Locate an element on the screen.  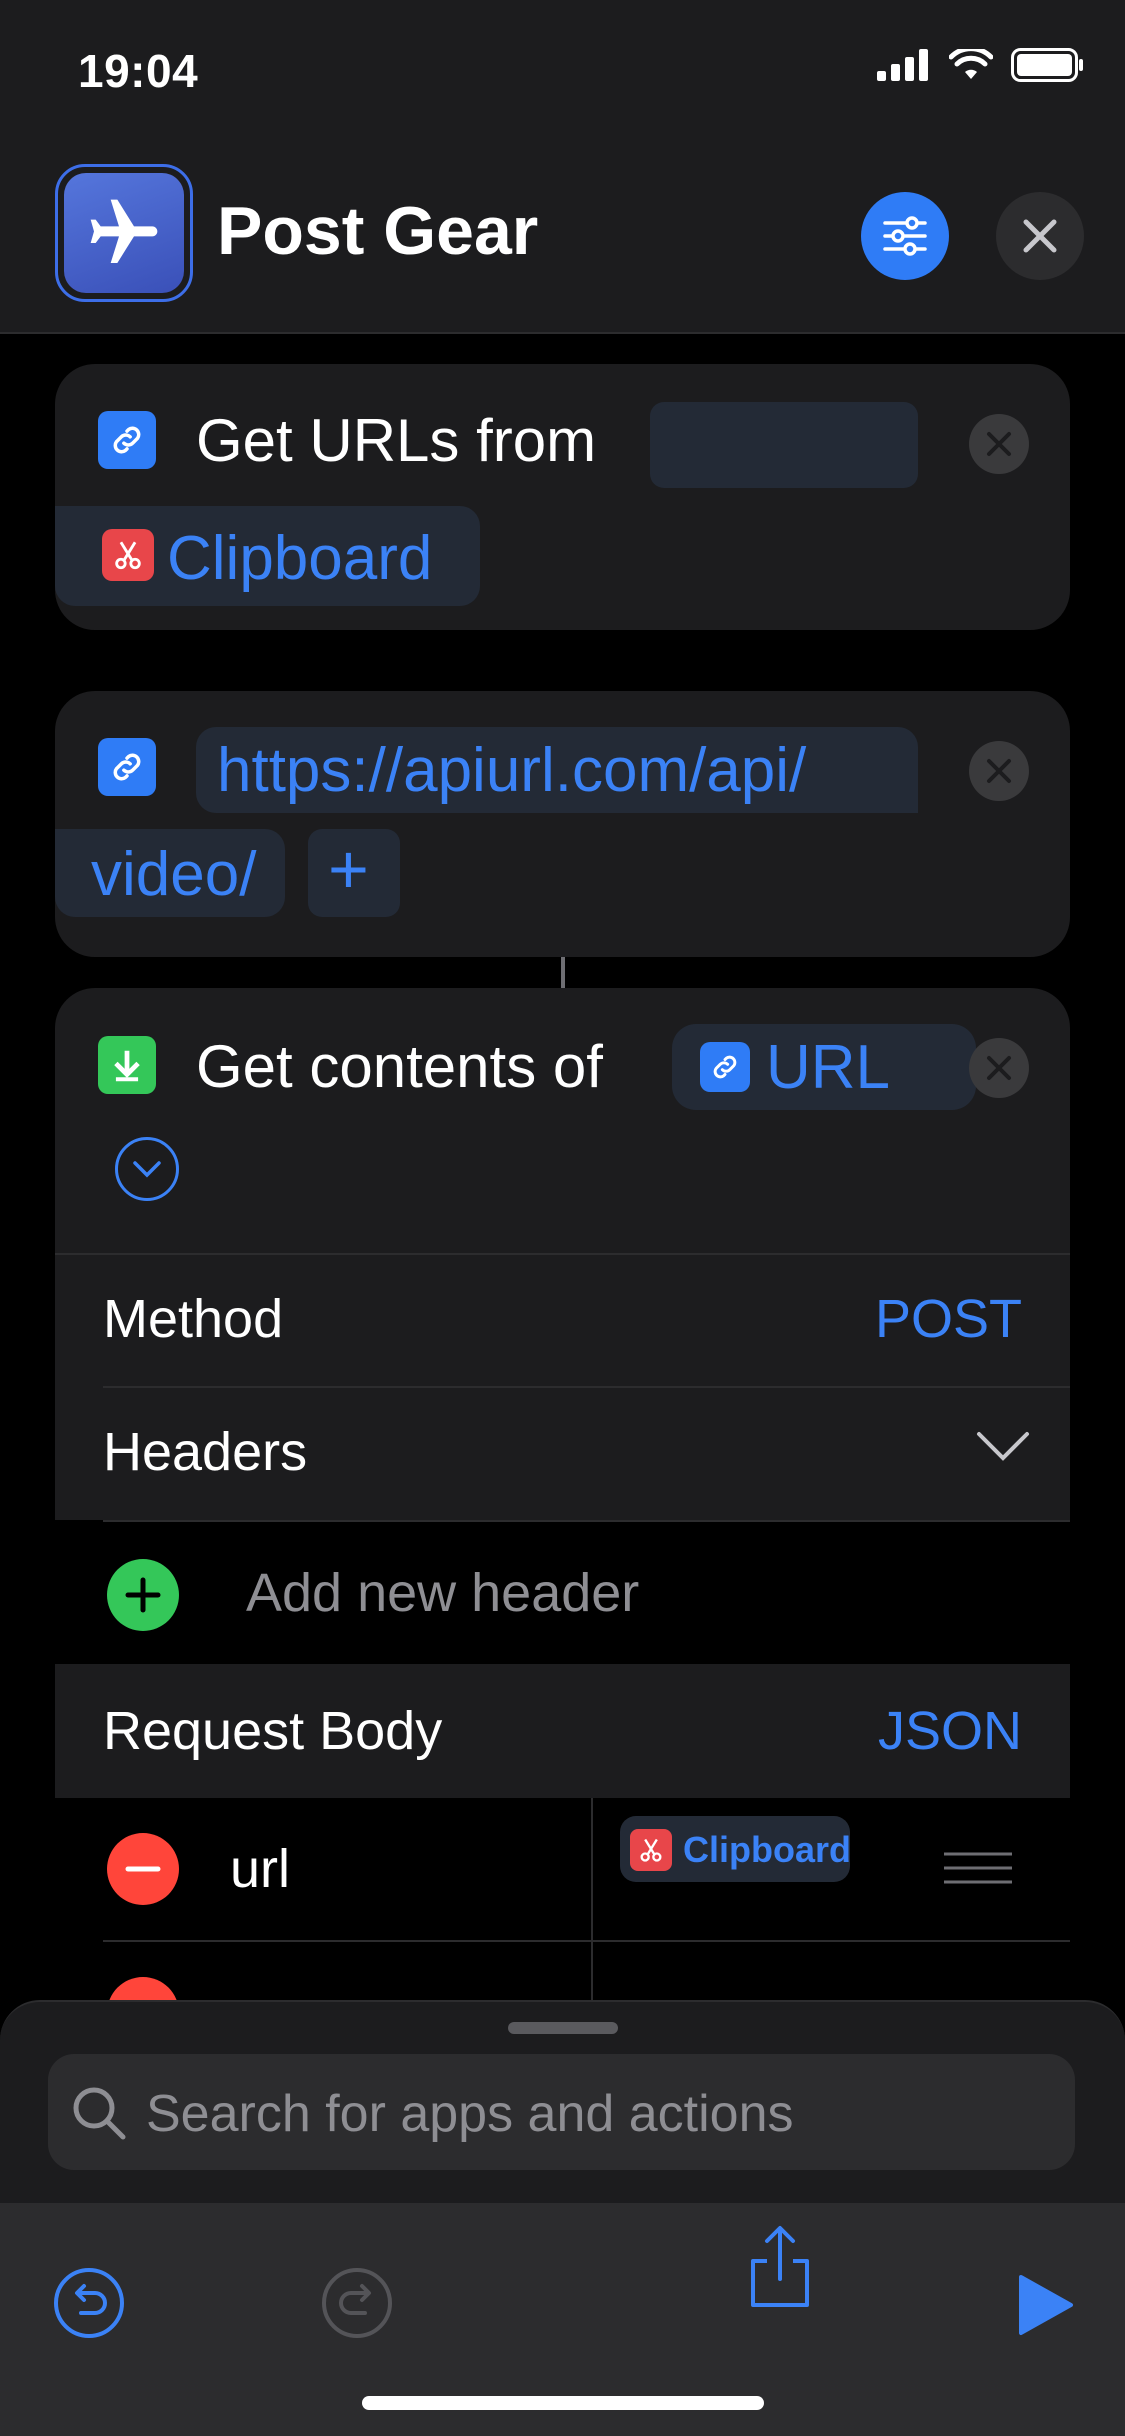
shortcut-icon-button is located at coordinates (124, 233).